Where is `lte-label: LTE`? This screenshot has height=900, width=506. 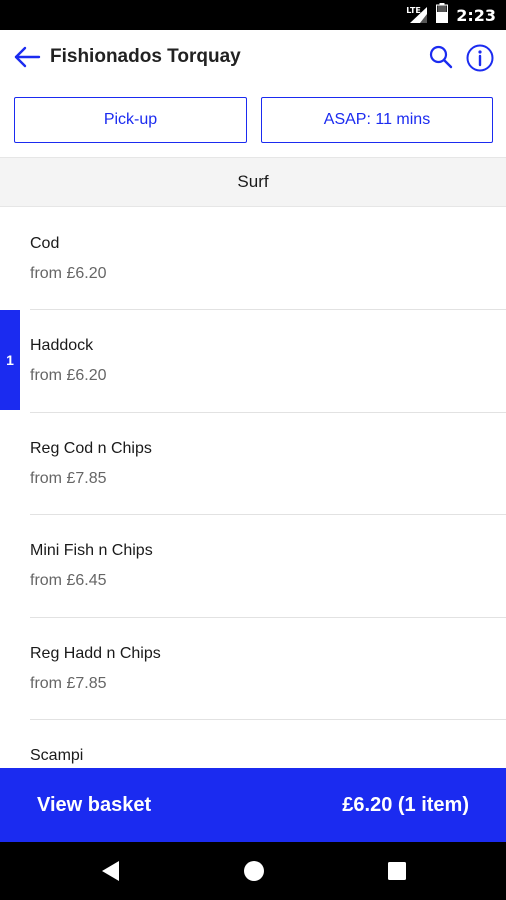
lte-label: LTE is located at coordinates (413, 10).